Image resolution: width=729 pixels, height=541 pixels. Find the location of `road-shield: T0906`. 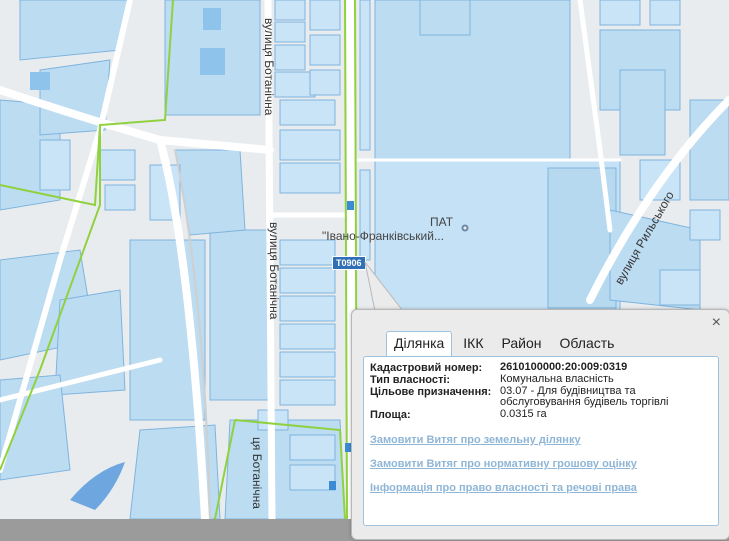

road-shield: T0906 is located at coordinates (349, 263).